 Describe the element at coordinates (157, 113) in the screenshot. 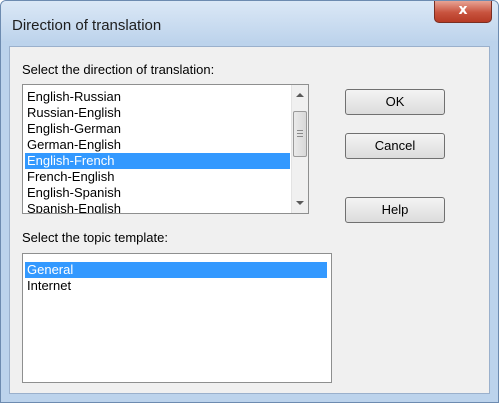

I see `direction-item: Russian-English` at that location.